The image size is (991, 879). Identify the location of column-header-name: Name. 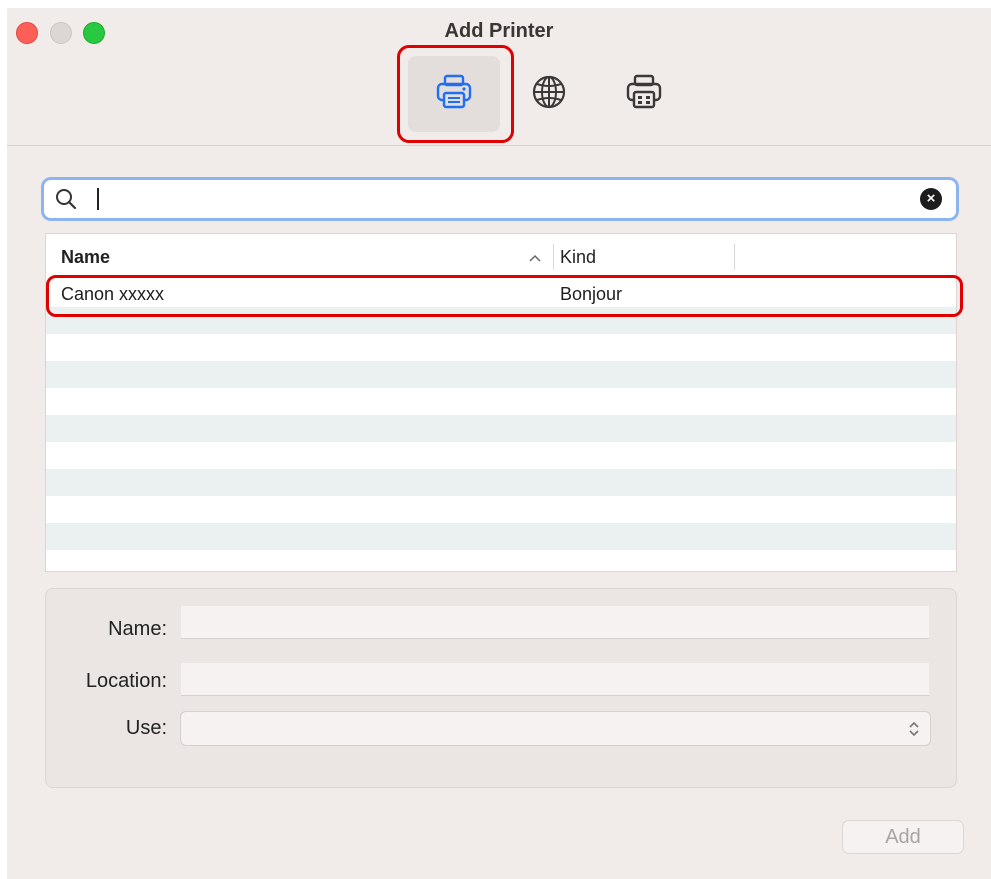
(85, 257).